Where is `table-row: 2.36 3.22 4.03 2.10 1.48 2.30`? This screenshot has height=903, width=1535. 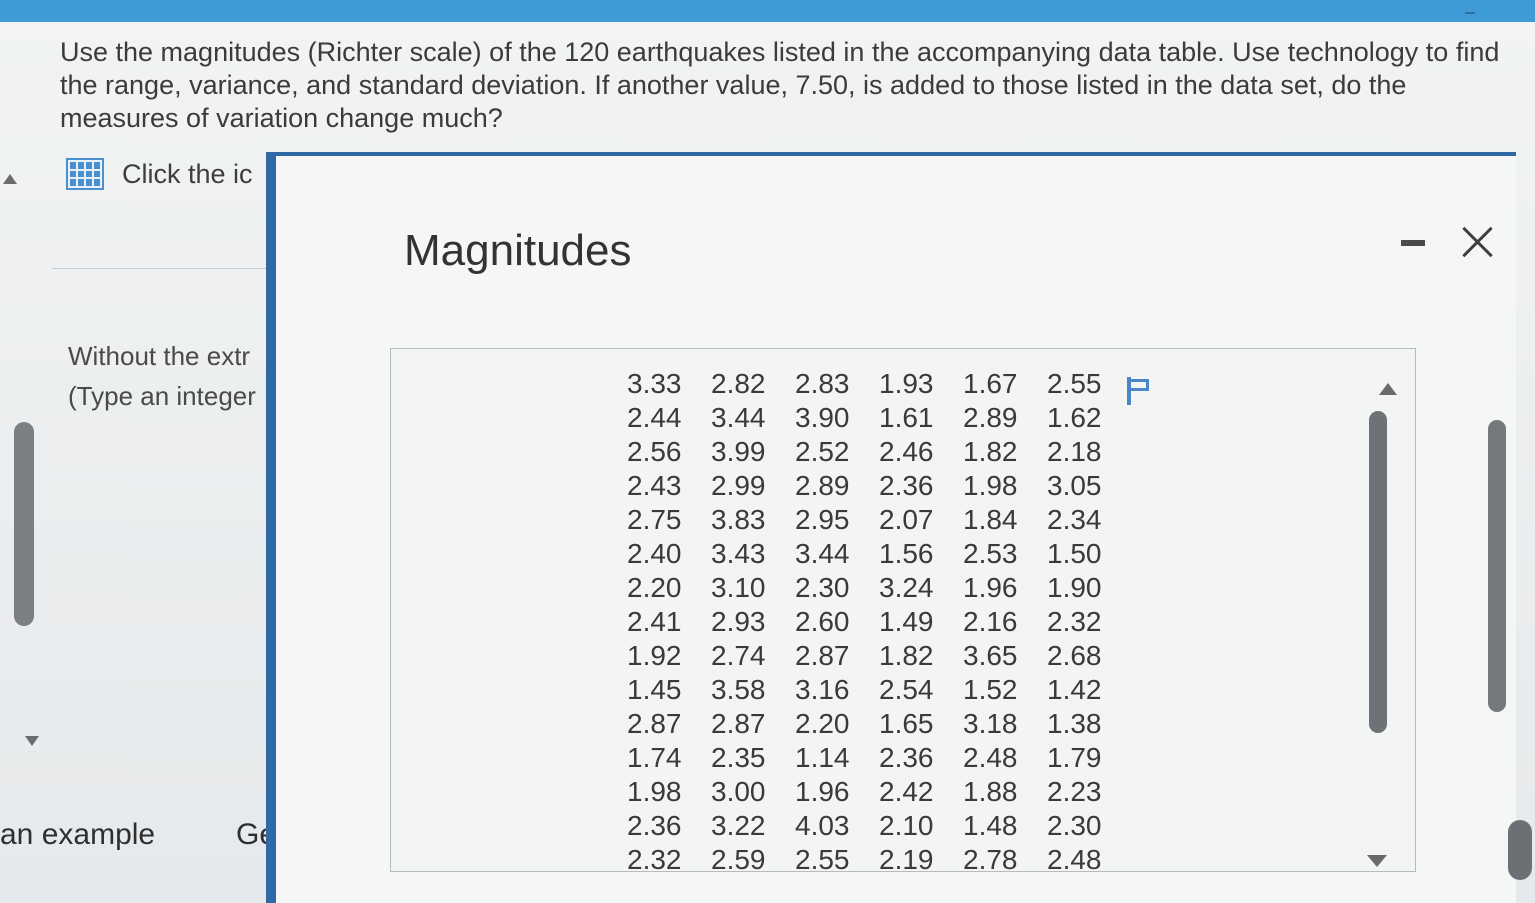 table-row: 2.36 3.22 4.03 2.10 1.48 2.30 is located at coordinates (879, 826).